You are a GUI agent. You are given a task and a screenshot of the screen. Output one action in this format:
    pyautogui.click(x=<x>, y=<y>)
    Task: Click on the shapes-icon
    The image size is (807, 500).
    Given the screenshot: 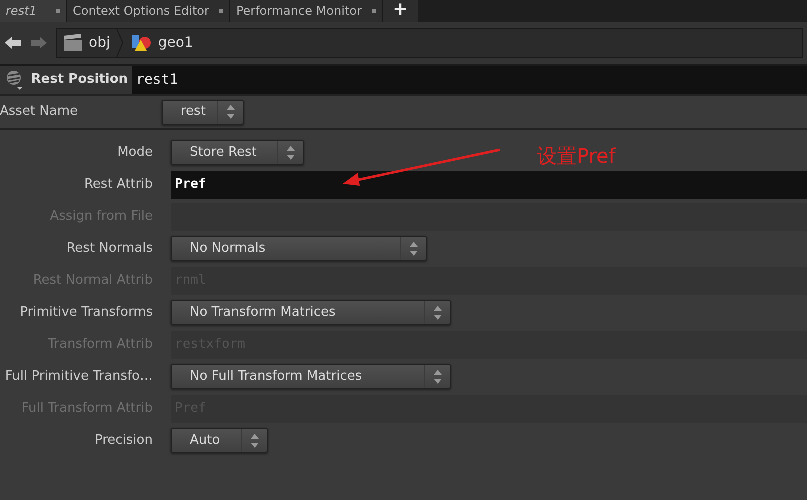 What is the action you would take?
    pyautogui.click(x=141, y=43)
    